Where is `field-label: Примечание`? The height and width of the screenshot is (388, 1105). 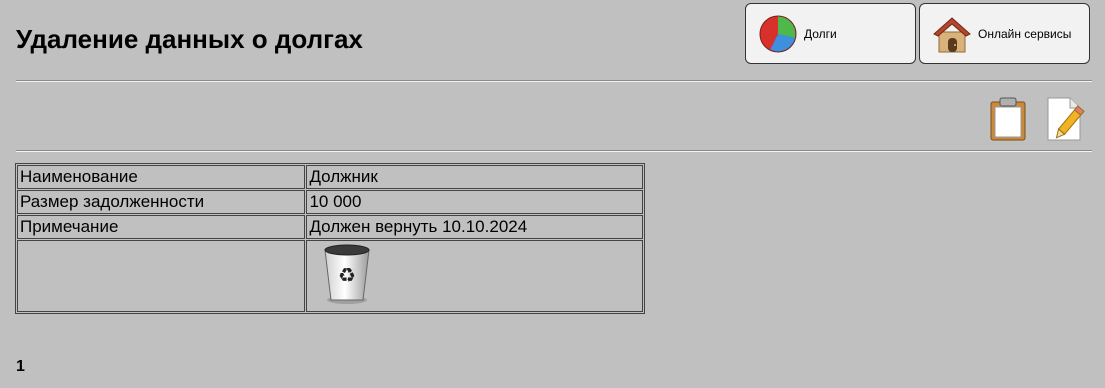
field-label: Примечание is located at coordinates (161, 227).